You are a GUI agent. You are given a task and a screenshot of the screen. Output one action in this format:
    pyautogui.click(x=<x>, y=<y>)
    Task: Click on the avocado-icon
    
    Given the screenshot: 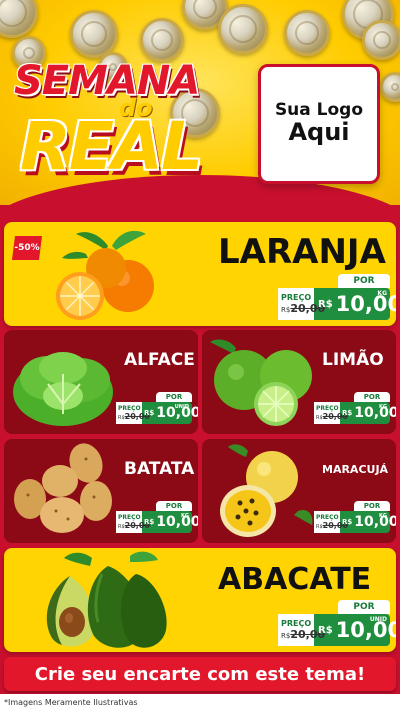 What is the action you would take?
    pyautogui.click(x=106, y=599)
    